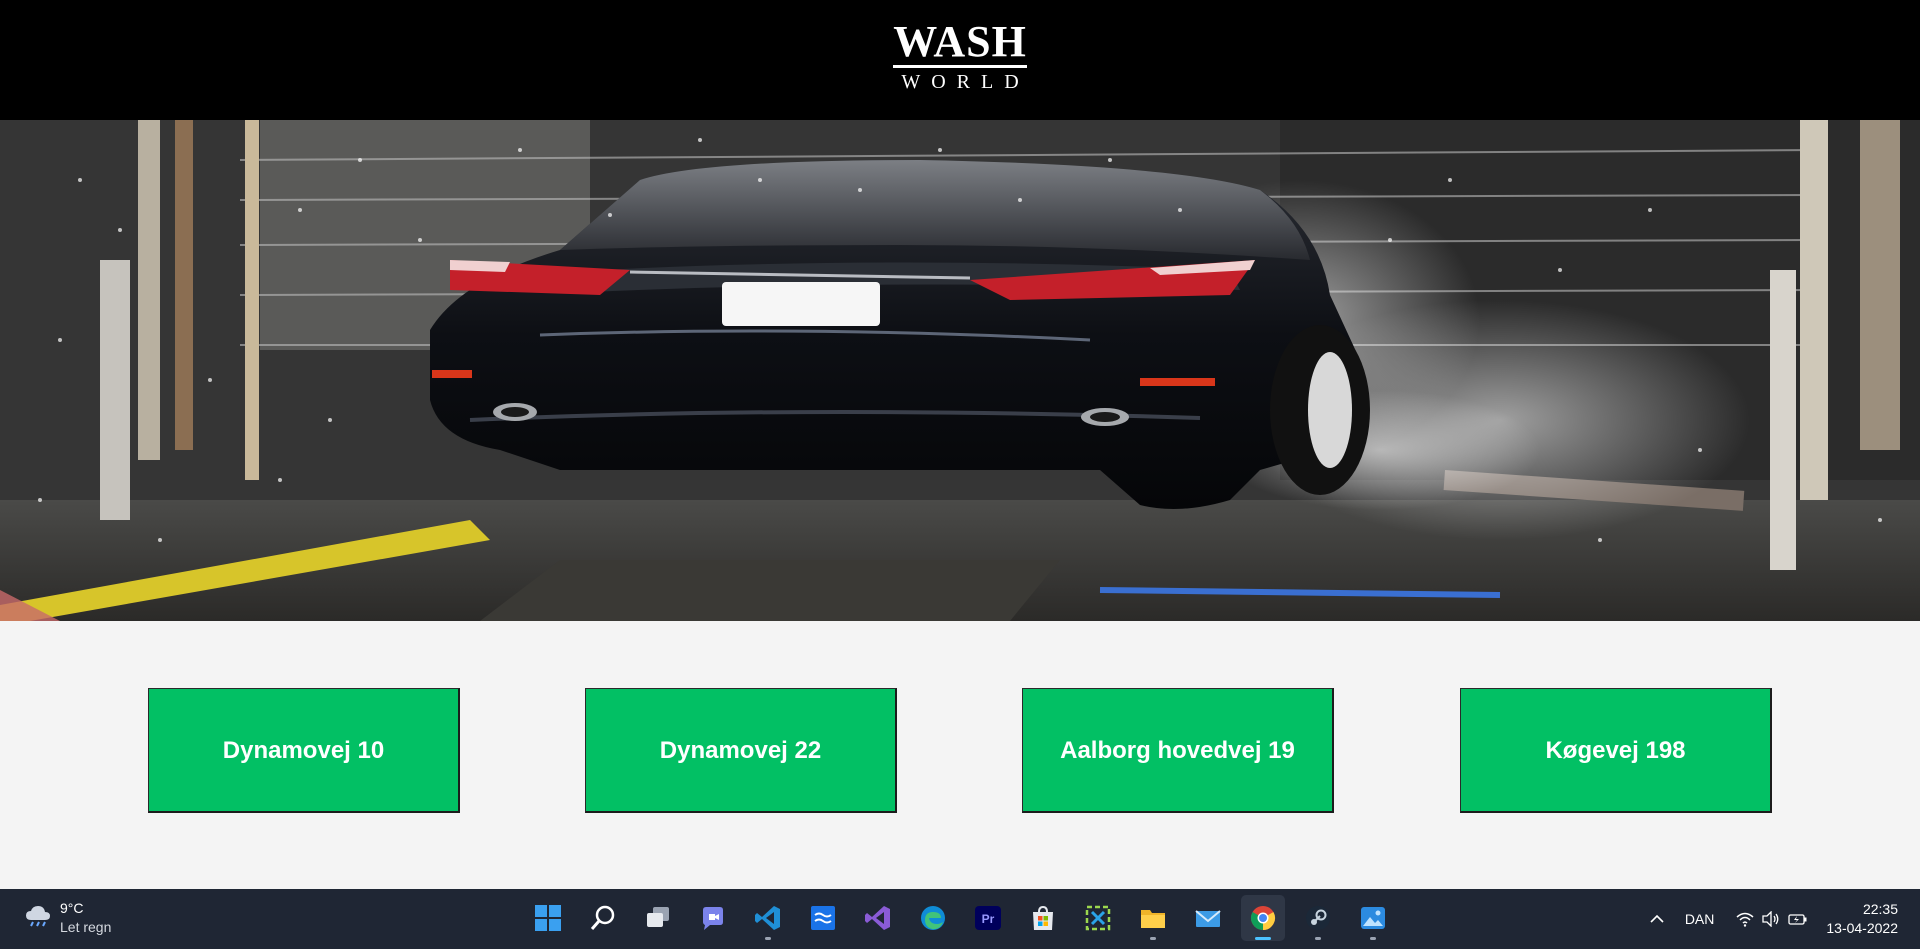  I want to click on battery-charging-icon, so click(1798, 919).